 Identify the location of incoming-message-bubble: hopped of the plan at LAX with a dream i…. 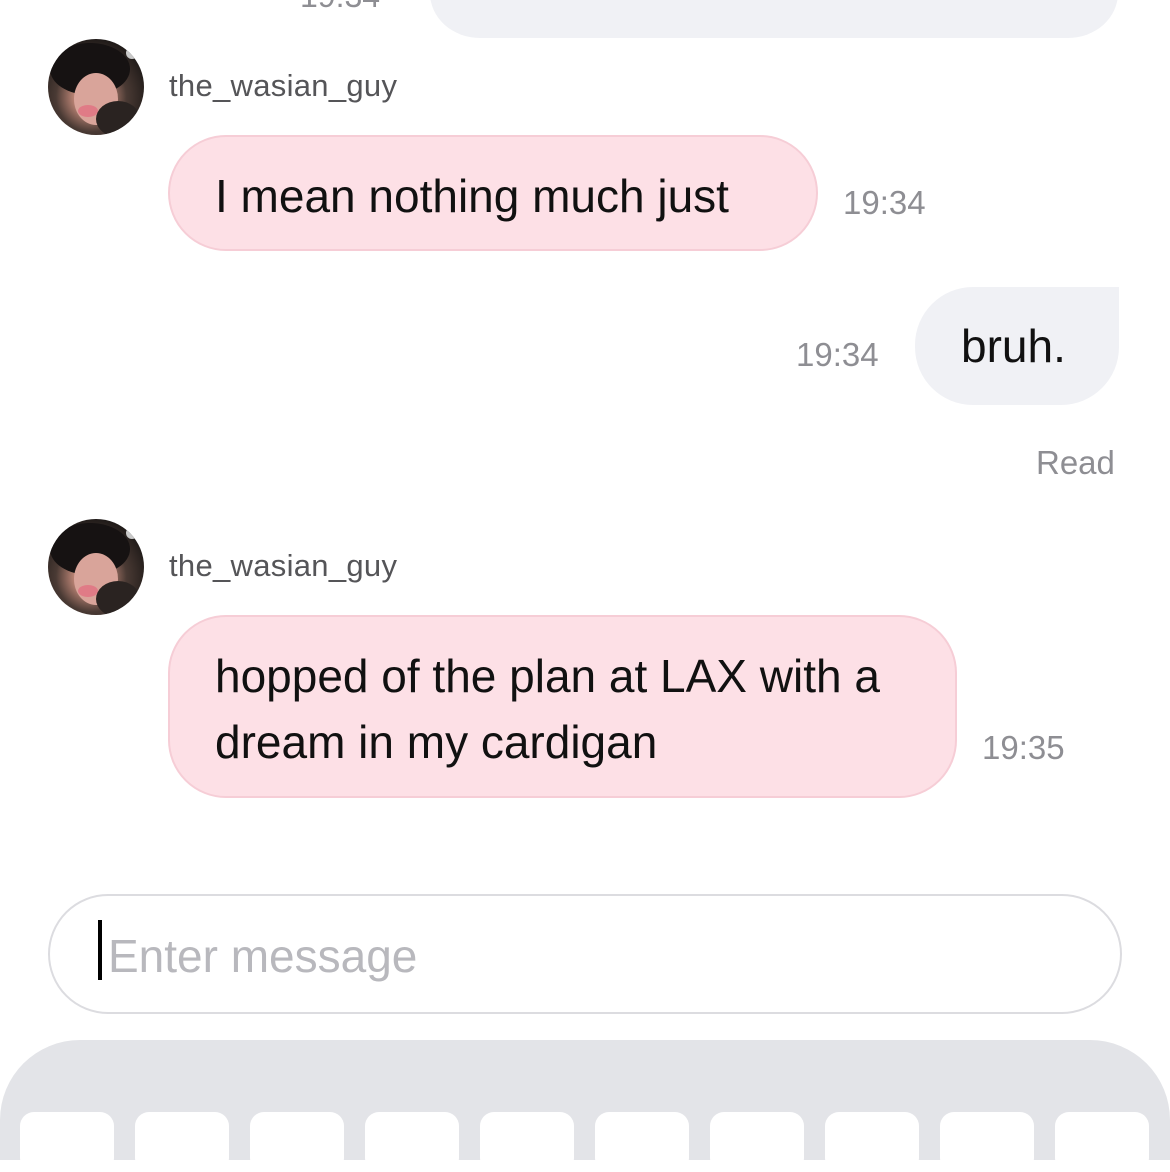
(562, 706).